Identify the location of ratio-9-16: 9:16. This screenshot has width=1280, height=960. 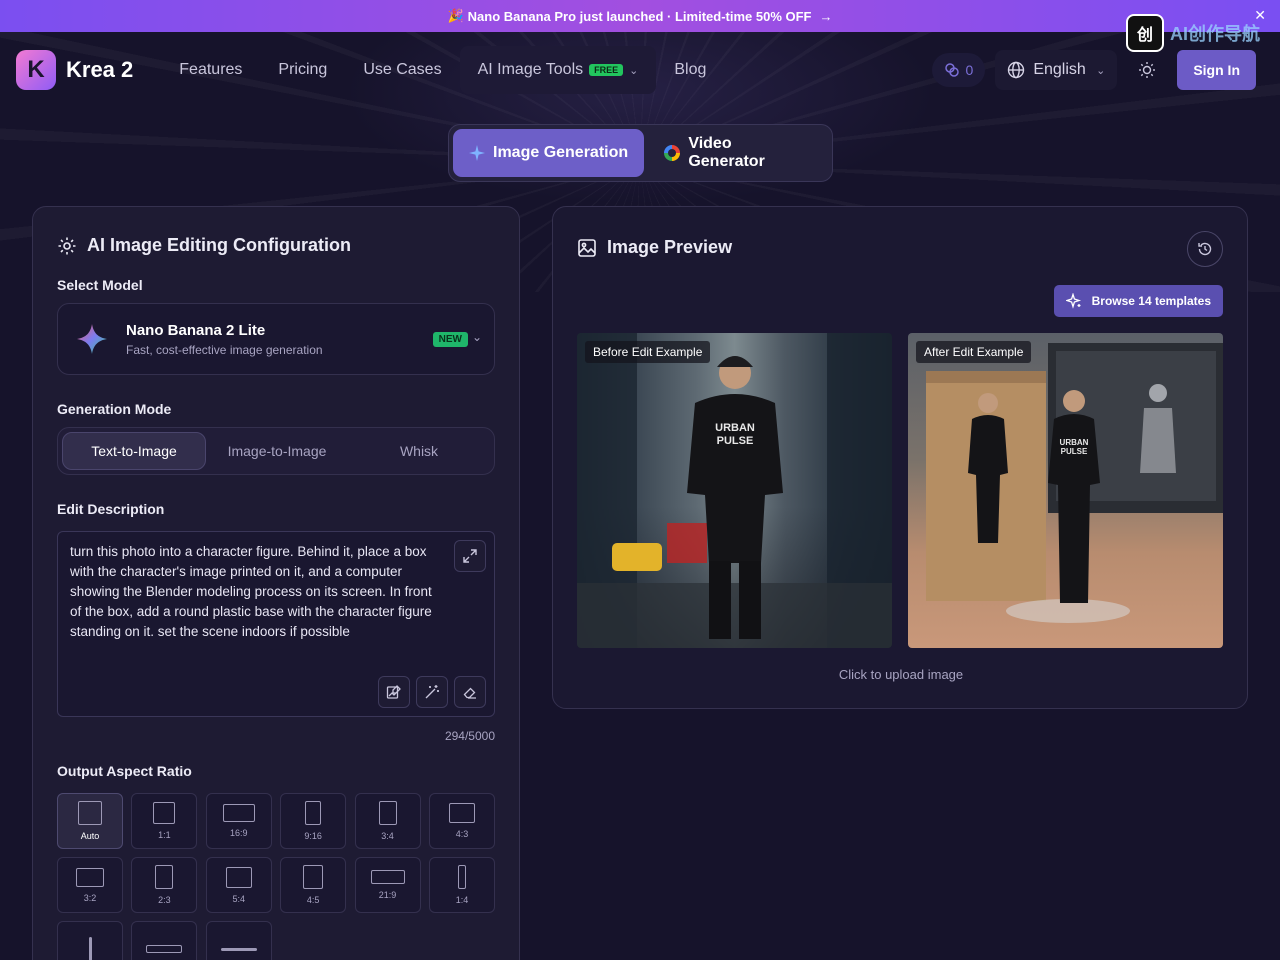
(313, 821).